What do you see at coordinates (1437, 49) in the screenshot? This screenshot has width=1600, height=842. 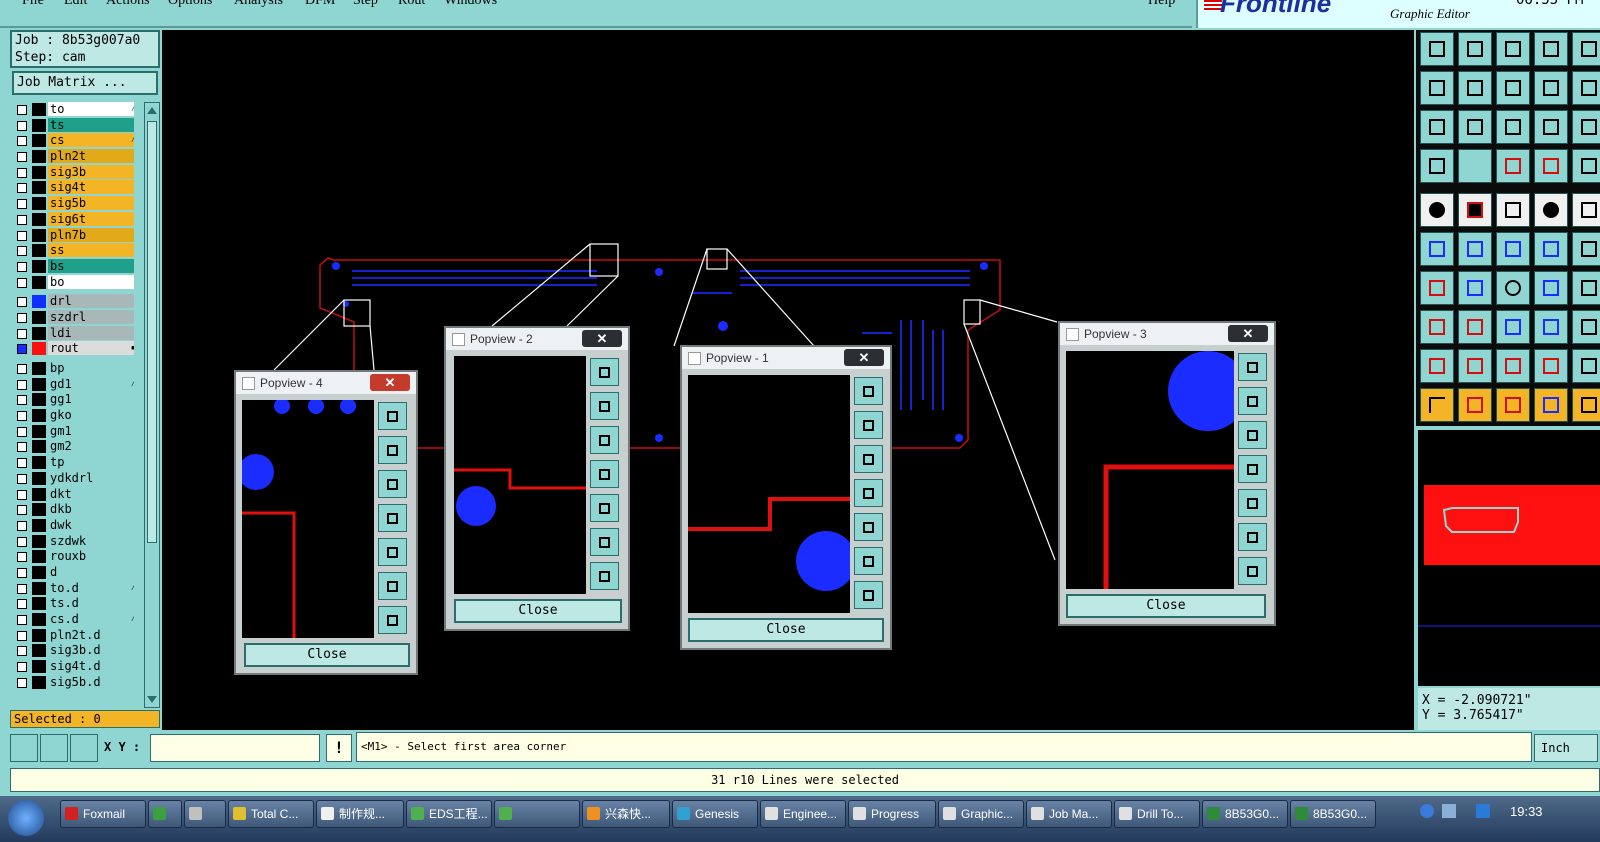 I see `move-up-icon` at bounding box center [1437, 49].